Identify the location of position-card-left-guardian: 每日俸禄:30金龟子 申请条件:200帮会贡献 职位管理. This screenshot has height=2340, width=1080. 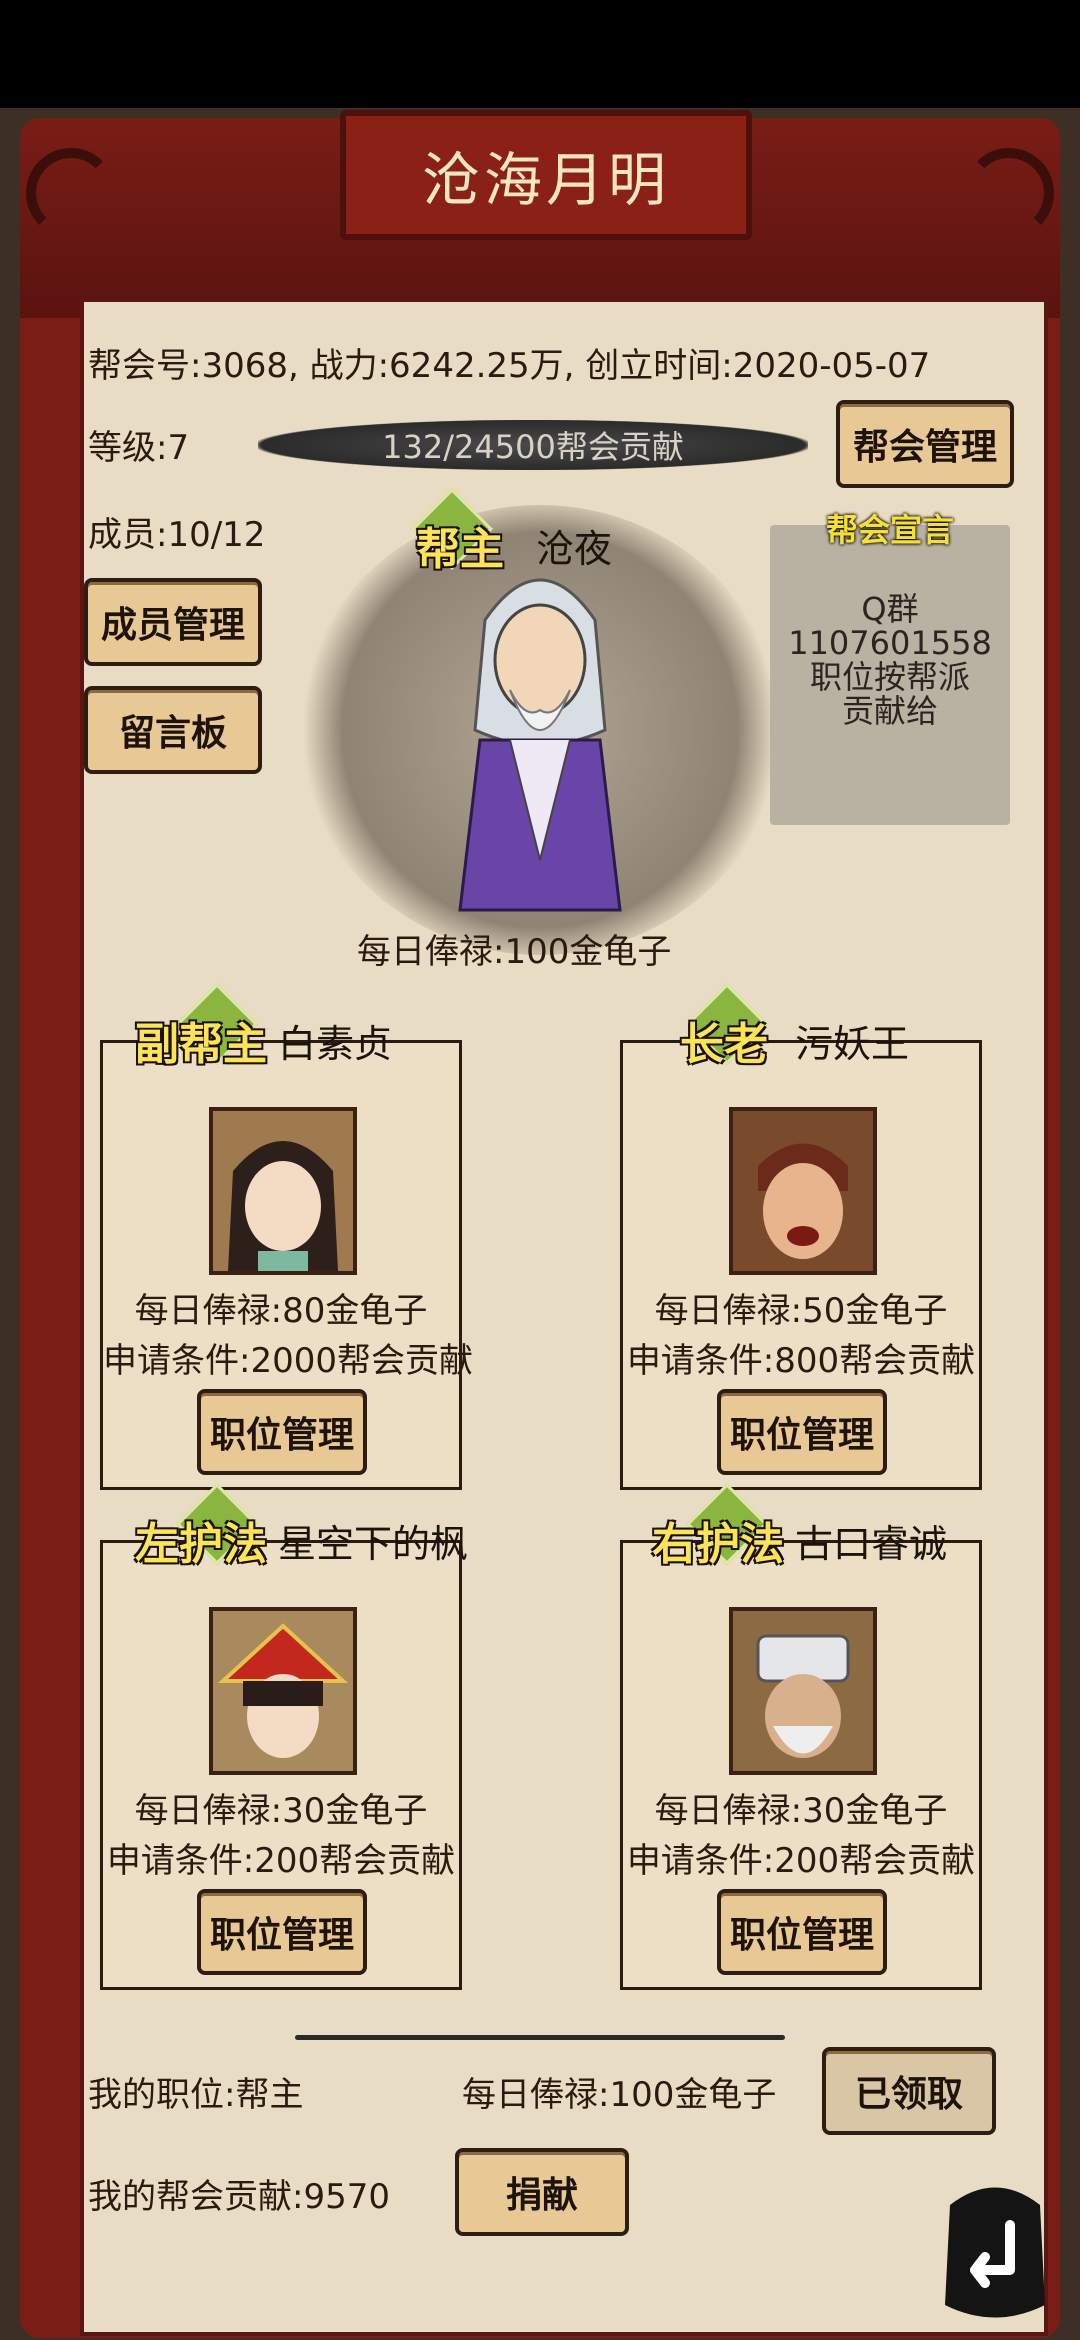
(281, 1765).